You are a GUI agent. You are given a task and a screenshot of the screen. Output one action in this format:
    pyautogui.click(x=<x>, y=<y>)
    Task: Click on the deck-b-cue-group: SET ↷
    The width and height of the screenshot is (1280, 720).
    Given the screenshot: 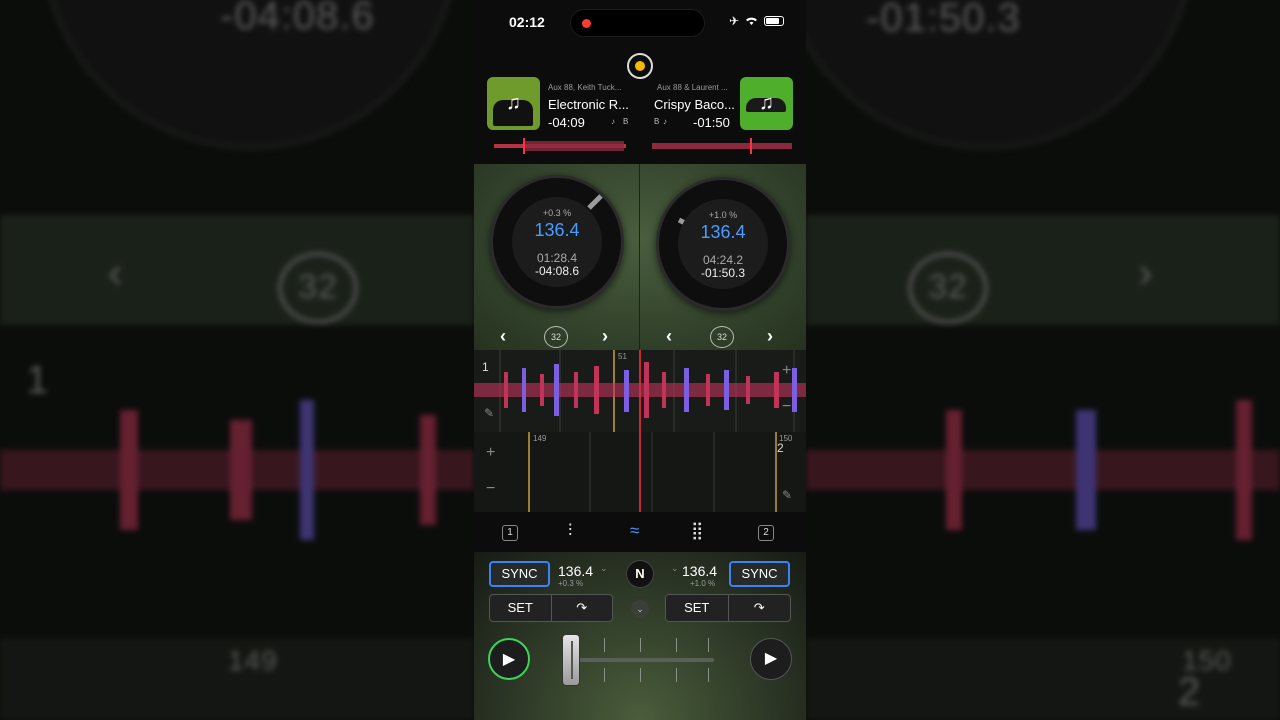 What is the action you would take?
    pyautogui.click(x=728, y=608)
    